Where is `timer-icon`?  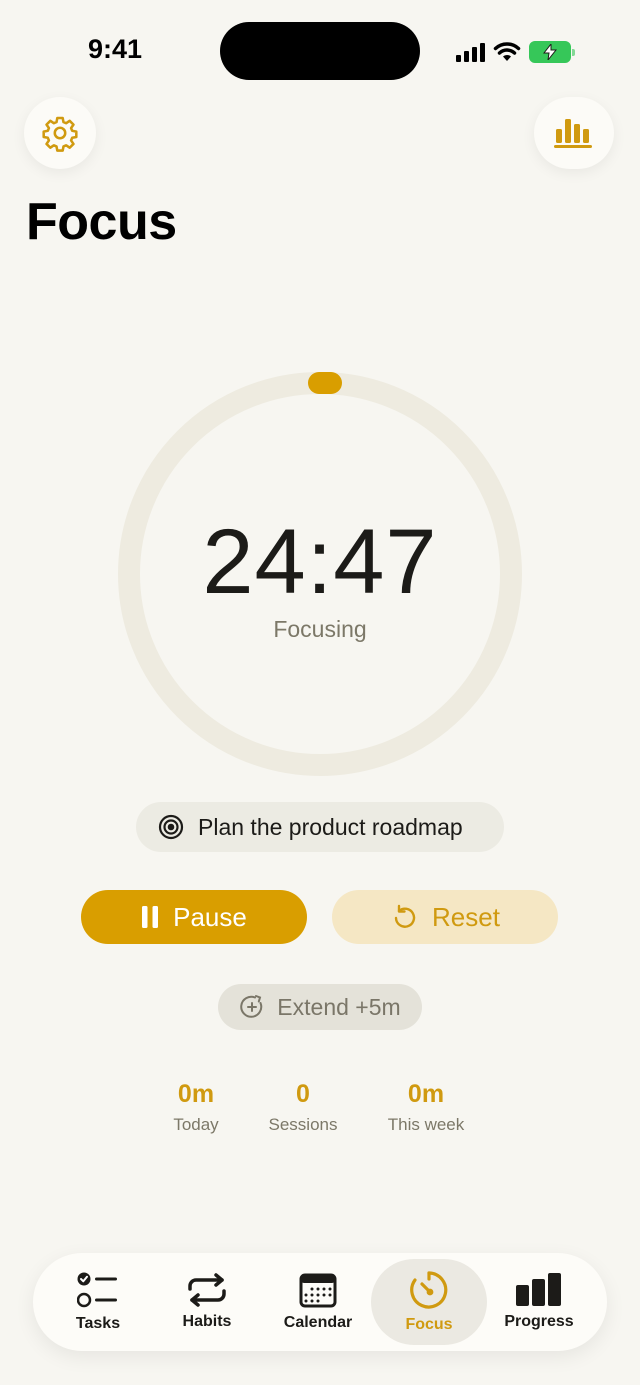
timer-icon is located at coordinates (429, 1290).